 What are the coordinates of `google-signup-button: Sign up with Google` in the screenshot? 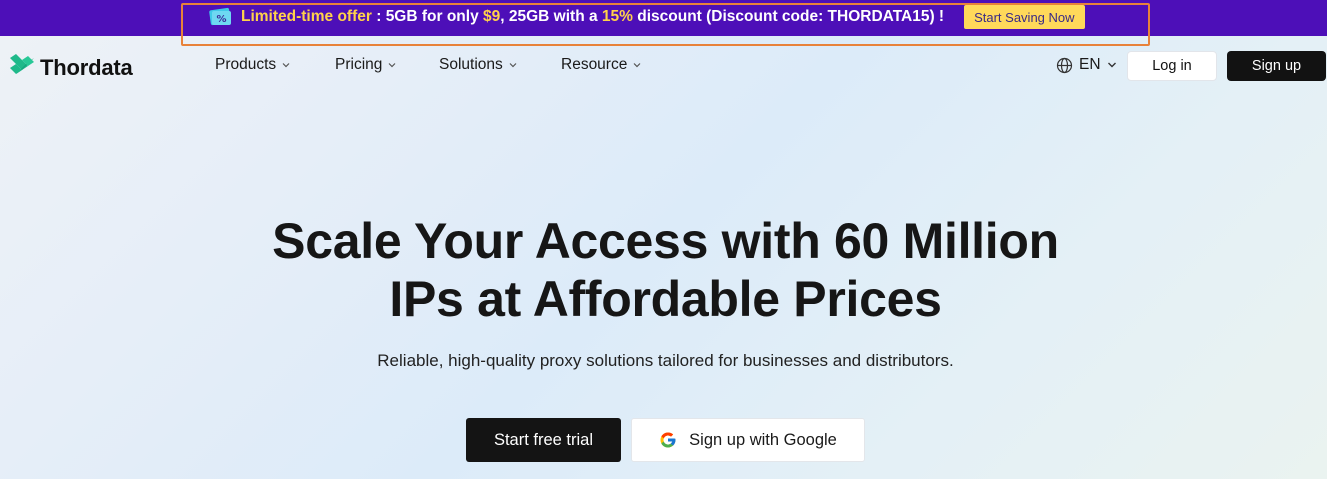 It's located at (748, 440).